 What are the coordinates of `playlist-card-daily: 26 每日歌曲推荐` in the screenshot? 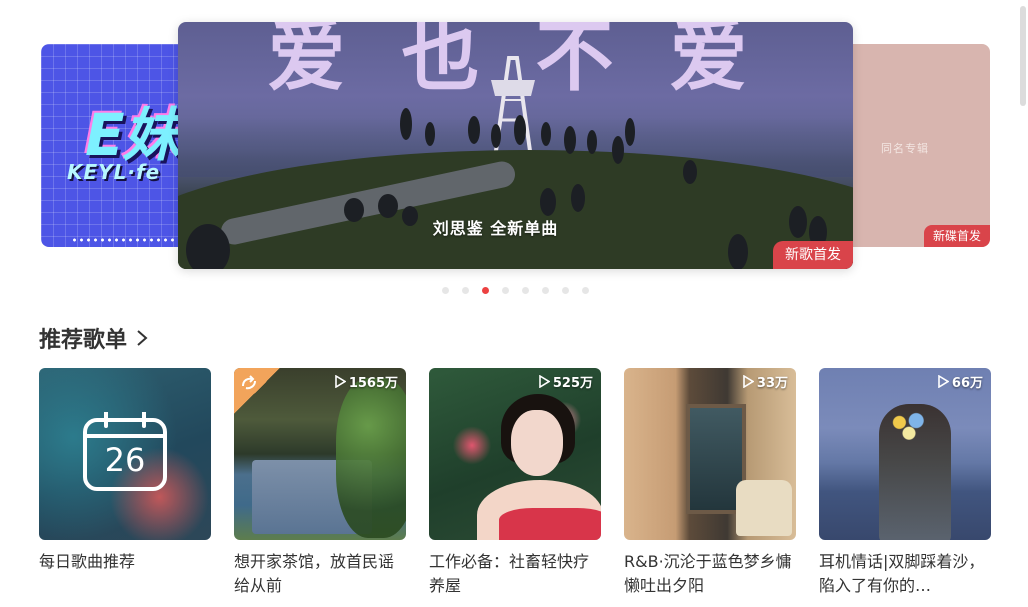 It's located at (125, 483).